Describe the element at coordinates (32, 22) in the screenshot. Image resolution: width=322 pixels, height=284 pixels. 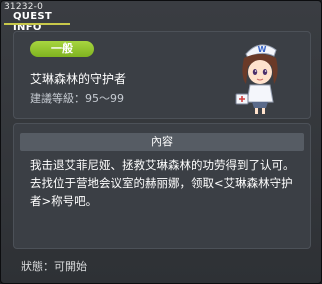
I see `window-title: QUEST INFO` at that location.